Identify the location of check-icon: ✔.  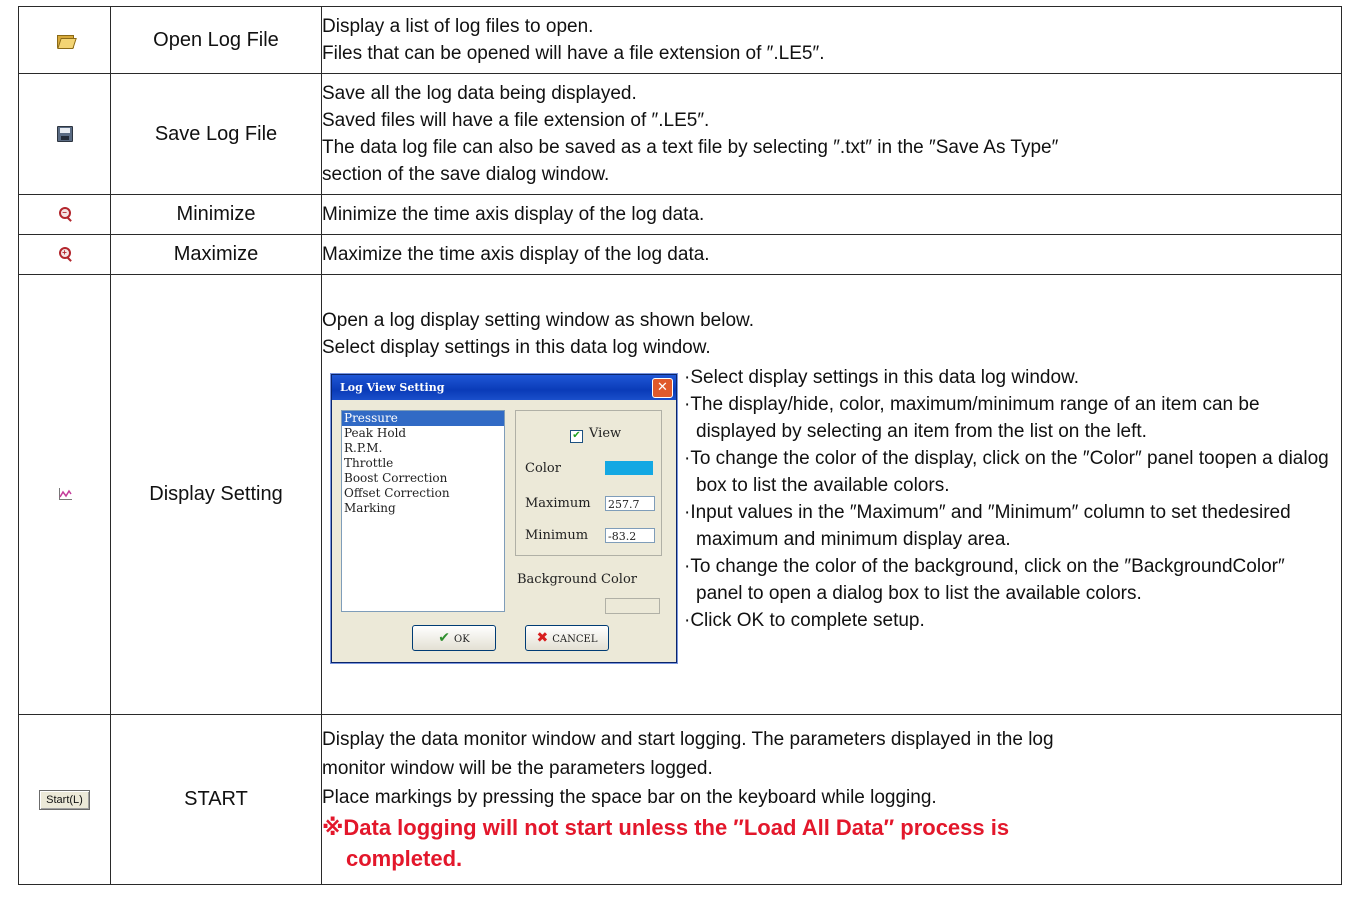
(444, 637).